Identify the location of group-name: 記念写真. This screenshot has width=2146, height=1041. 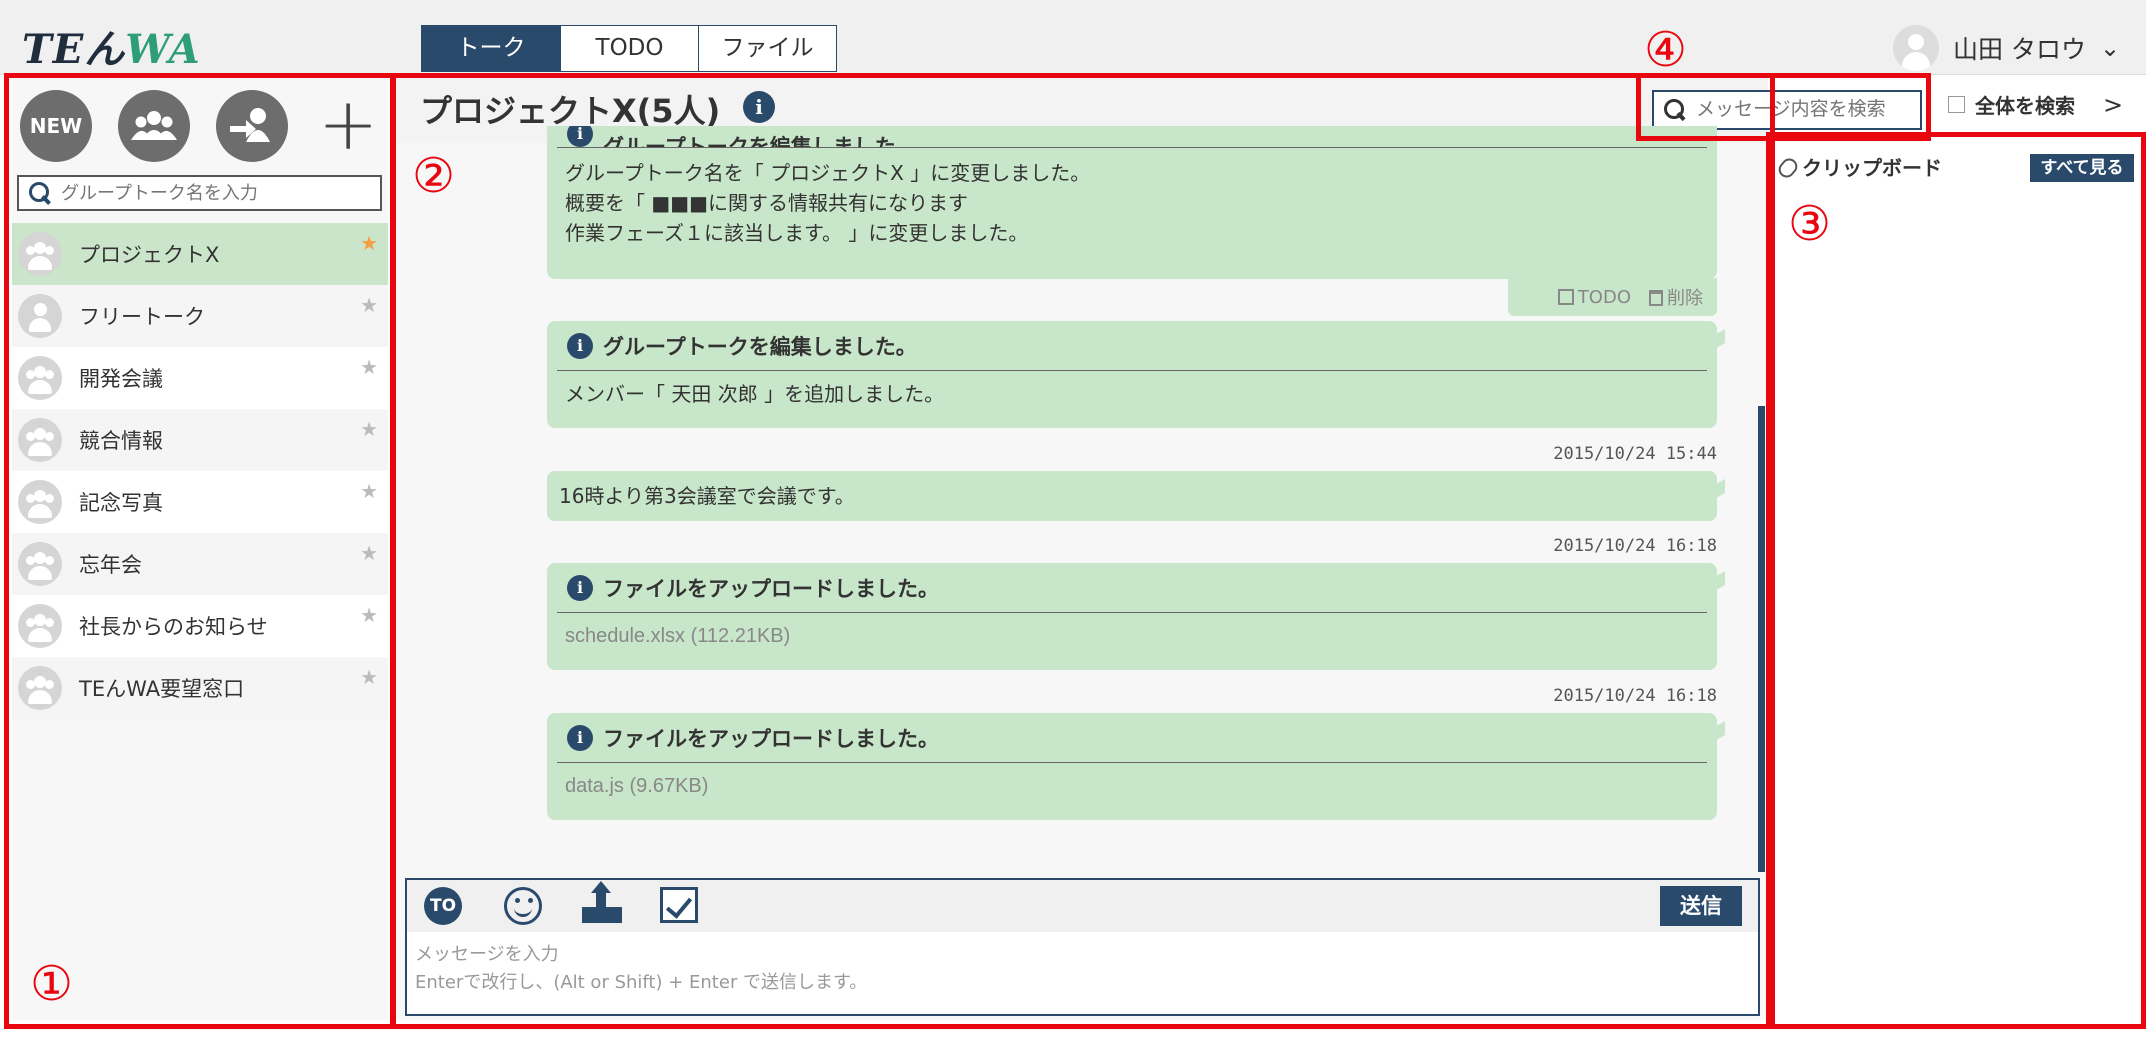
(121, 503).